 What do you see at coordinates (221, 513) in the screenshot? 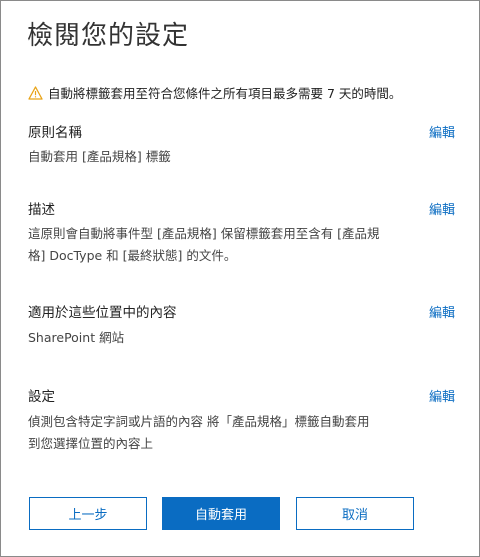
I see `auto-apply-button: 自動套用` at bounding box center [221, 513].